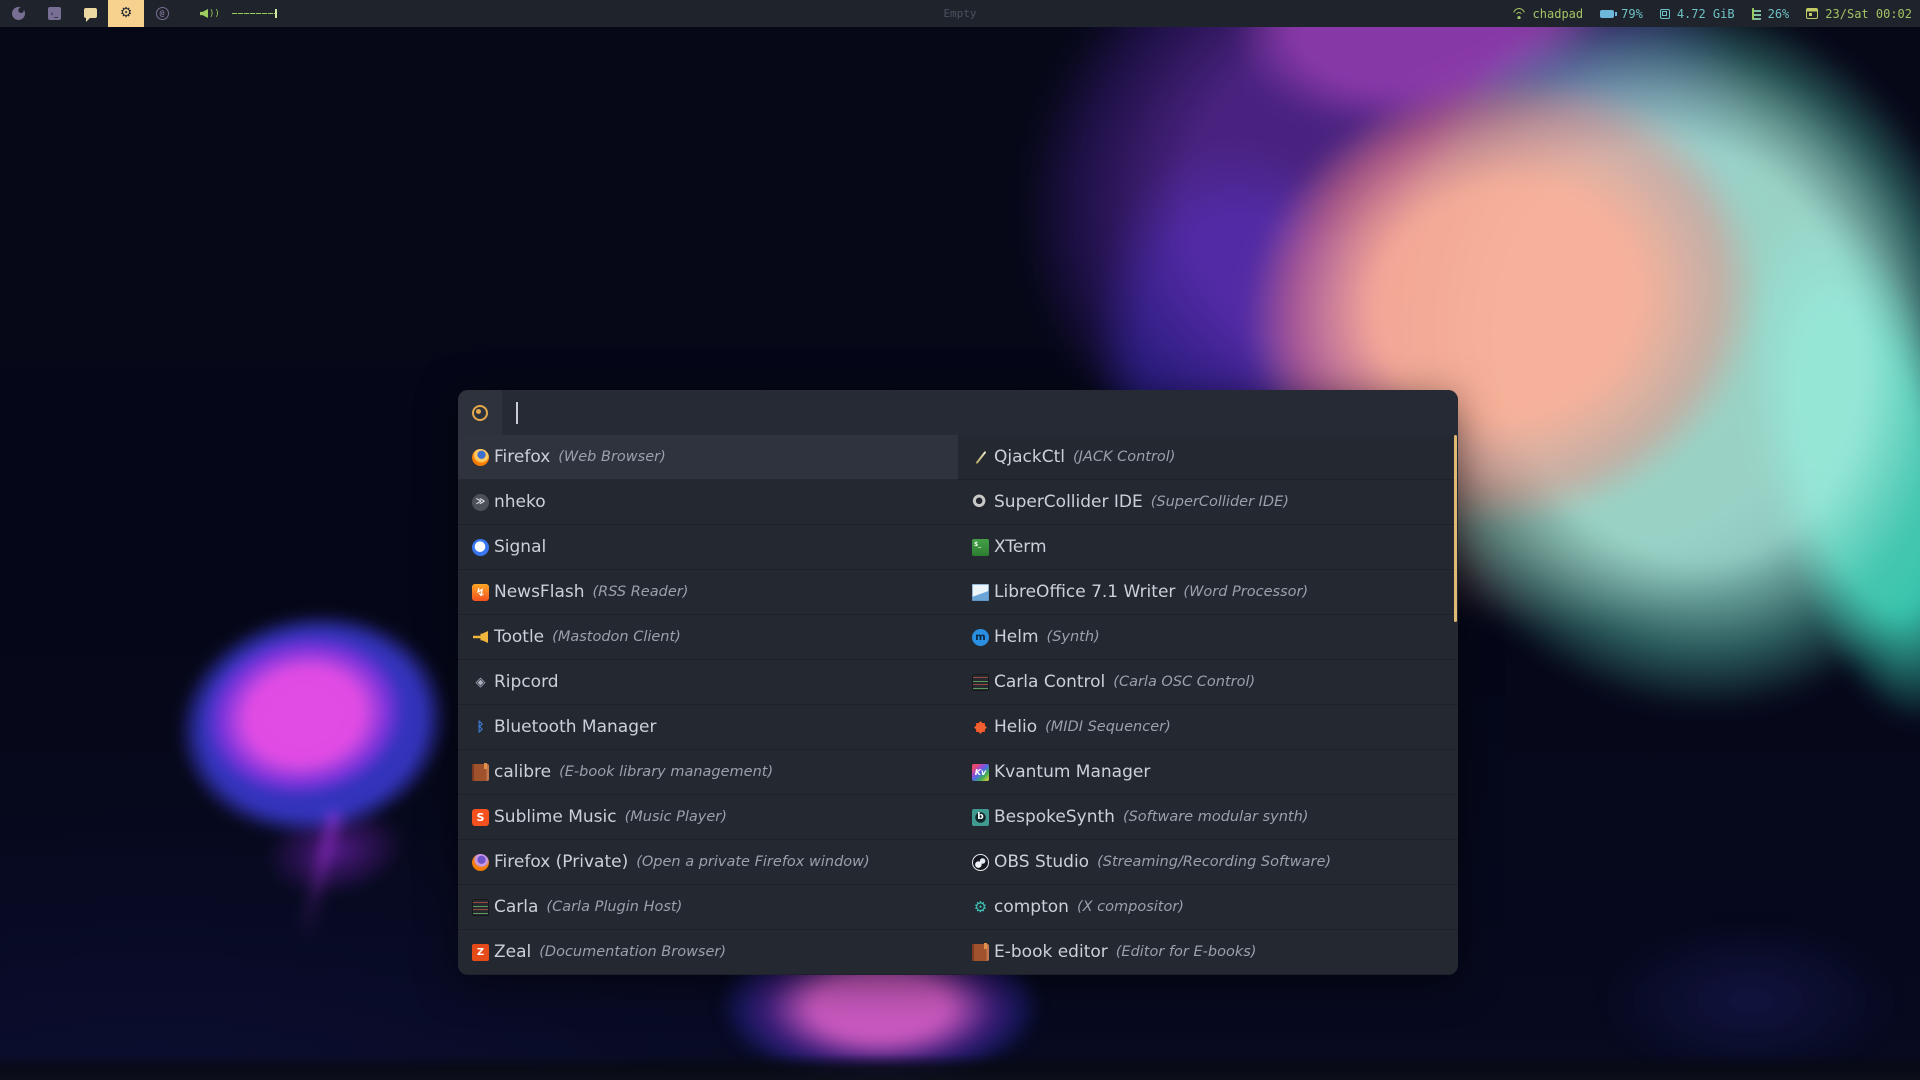 The width and height of the screenshot is (1920, 1080). What do you see at coordinates (480, 412) in the screenshot?
I see `launcher-mode-button` at bounding box center [480, 412].